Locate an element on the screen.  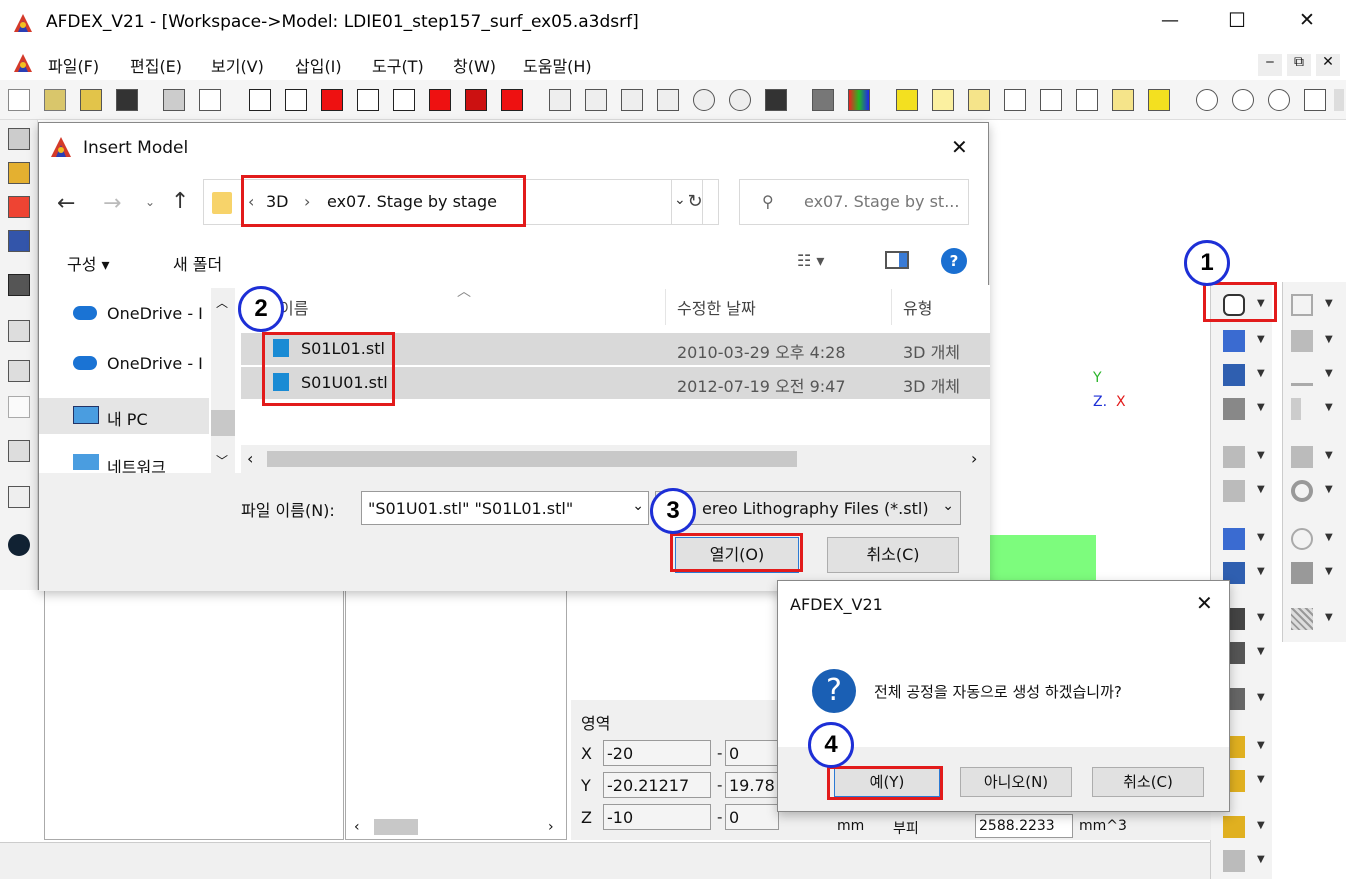
probe-icon is located at coordinates (19, 497).